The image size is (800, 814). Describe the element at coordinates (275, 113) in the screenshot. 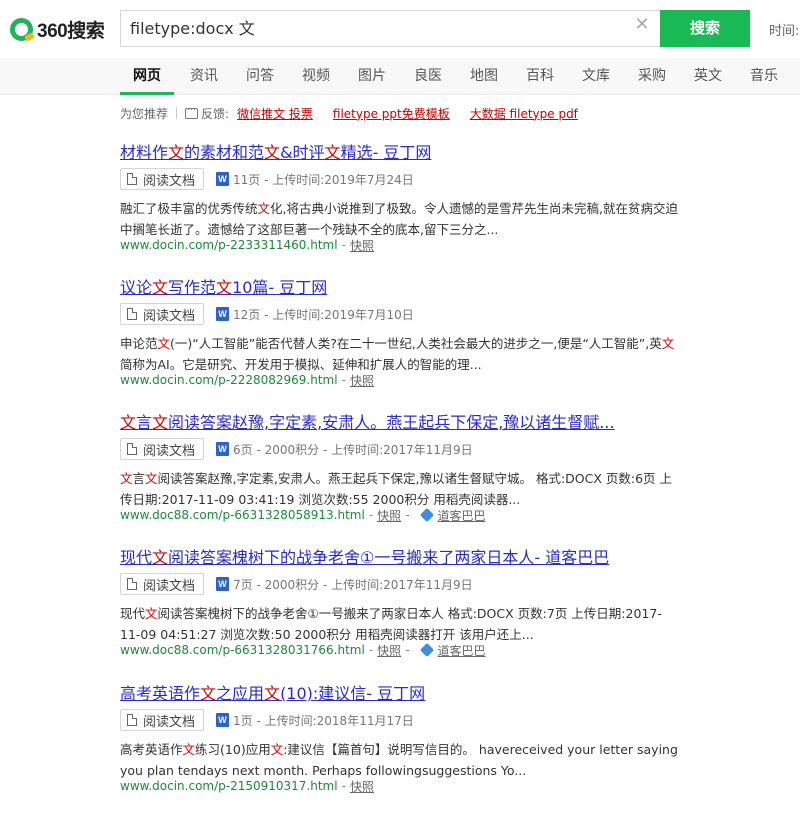

I see `recommend-link: 微信推文 投票` at that location.